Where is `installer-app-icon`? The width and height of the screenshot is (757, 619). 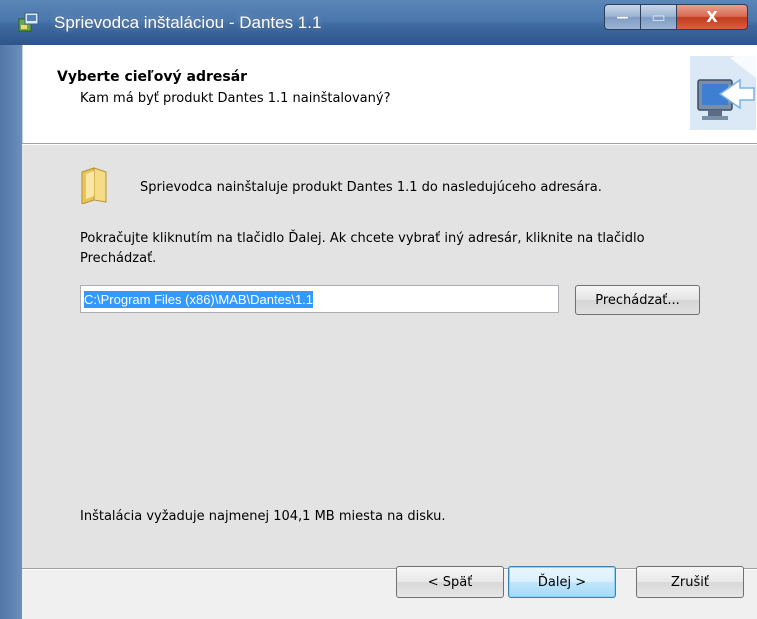 installer-app-icon is located at coordinates (28, 22).